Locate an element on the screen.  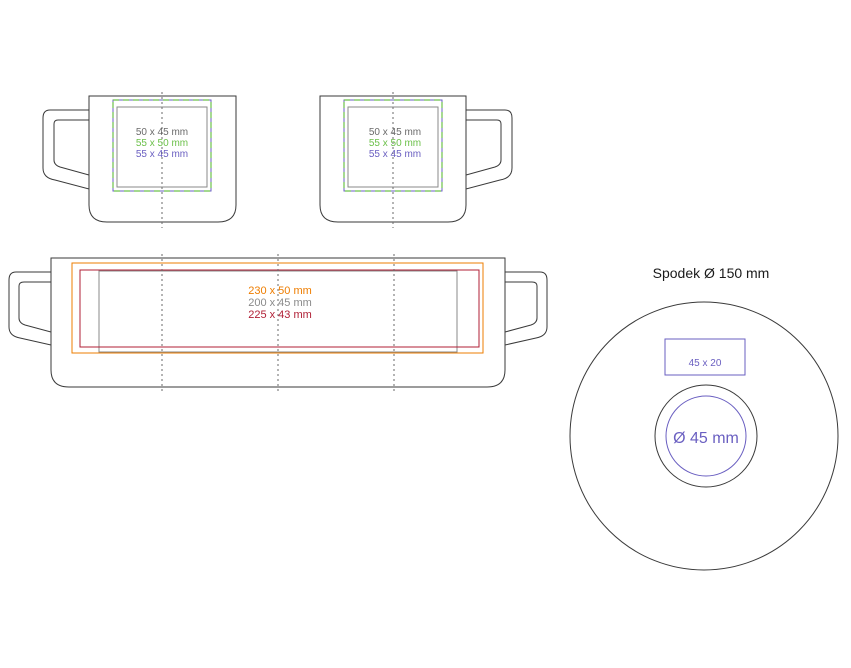
mug-wrap-handle-left is located at coordinates (30, 308).